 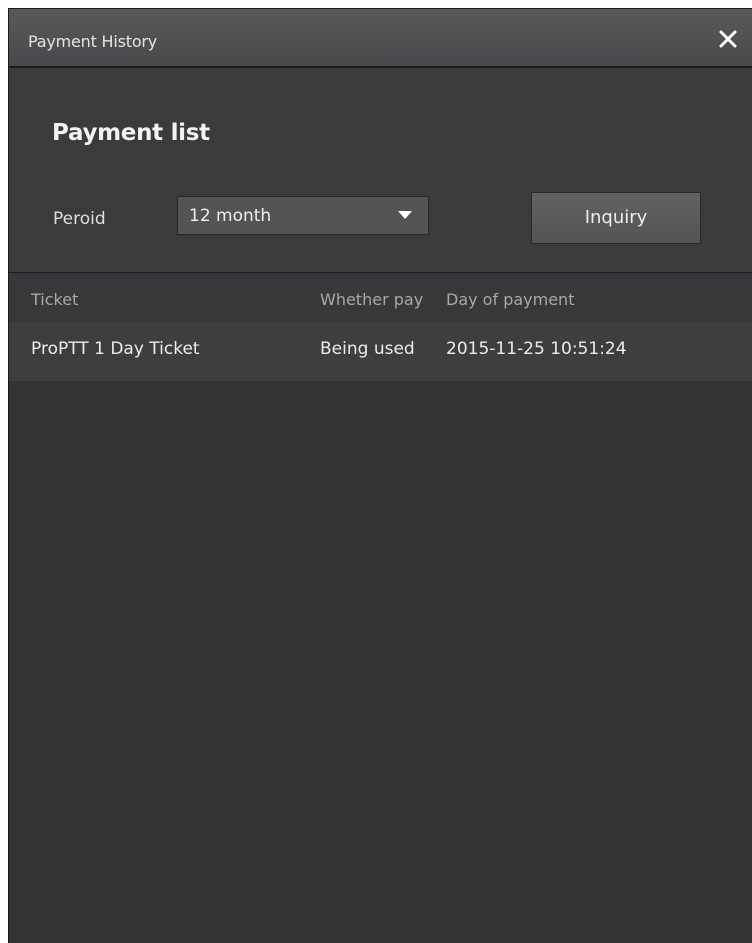 What do you see at coordinates (79, 219) in the screenshot?
I see `period-label: Peroid` at bounding box center [79, 219].